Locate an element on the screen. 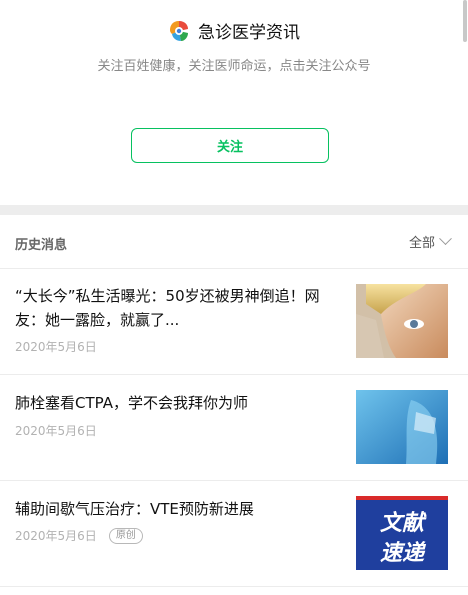  follow-button: 关注 is located at coordinates (230, 145).